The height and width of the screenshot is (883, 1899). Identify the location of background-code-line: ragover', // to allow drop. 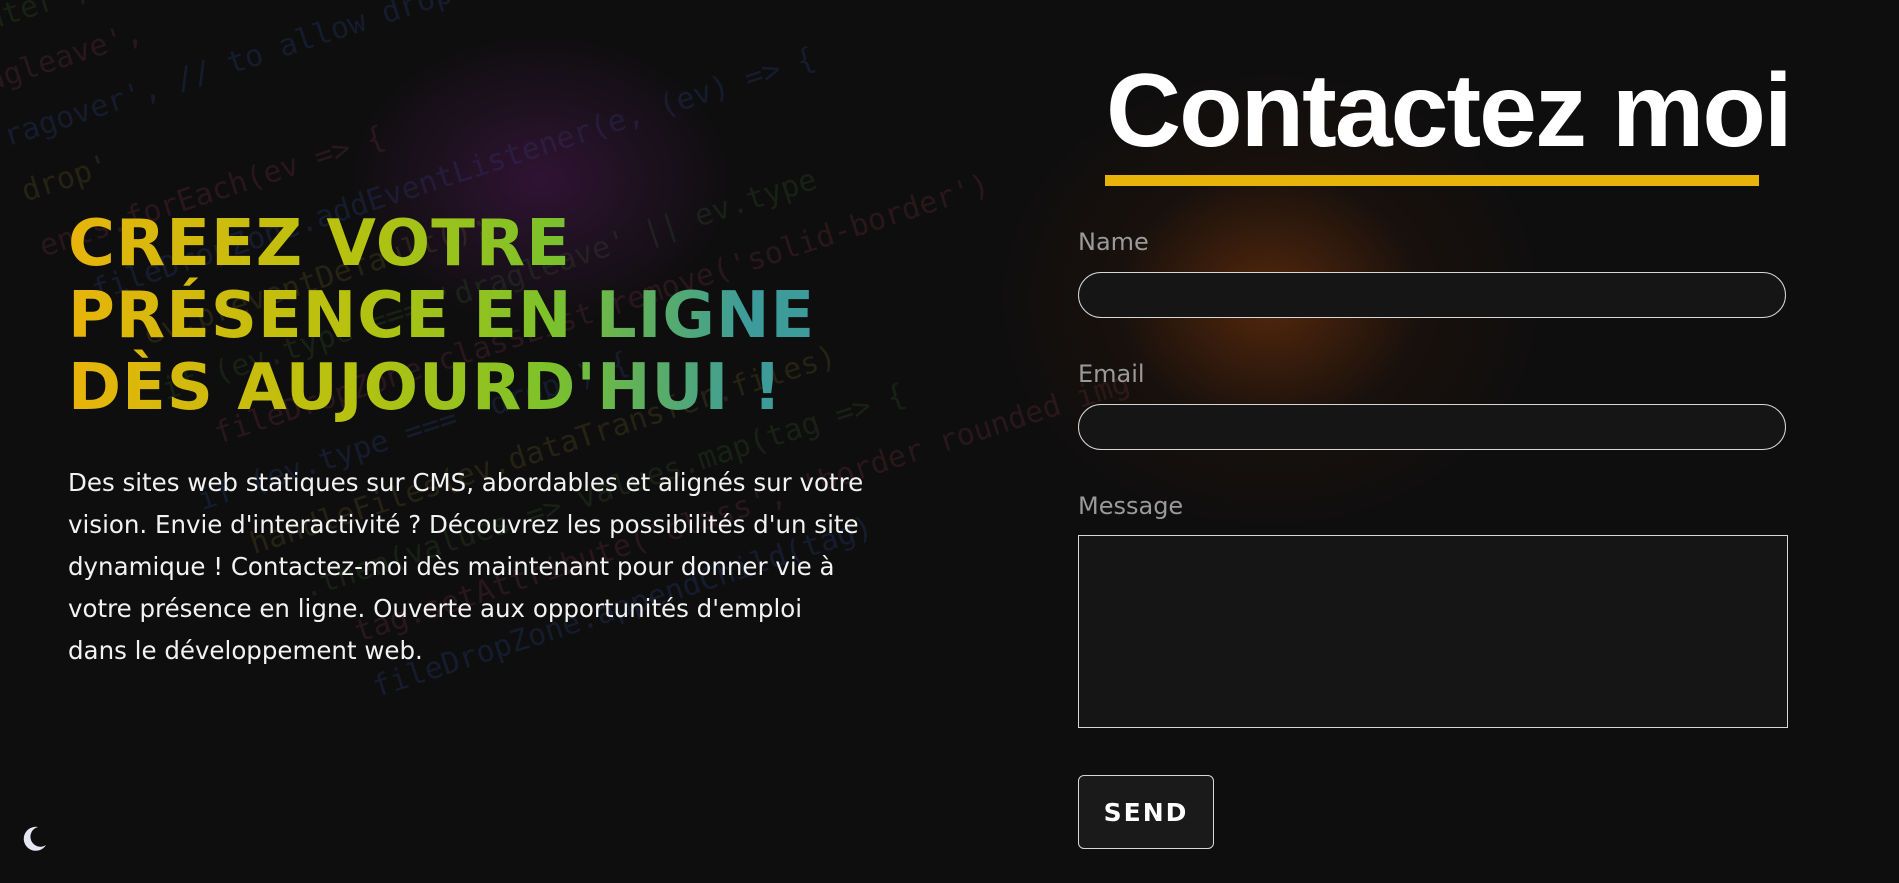
(228, 77).